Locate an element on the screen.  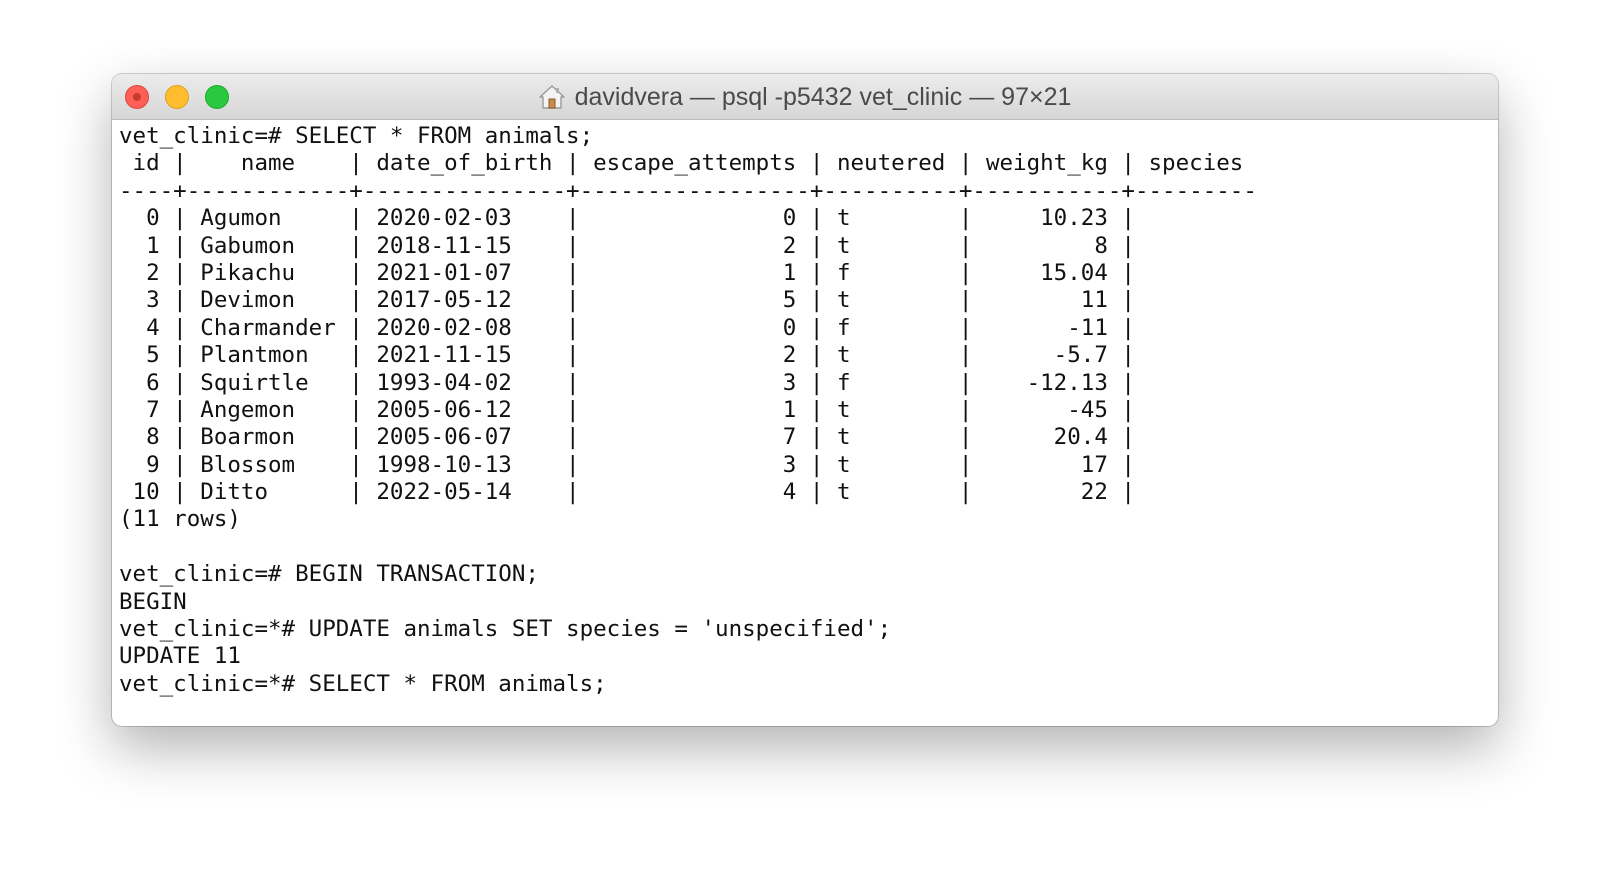
terminal-line: BEGIN is located at coordinates (153, 601).